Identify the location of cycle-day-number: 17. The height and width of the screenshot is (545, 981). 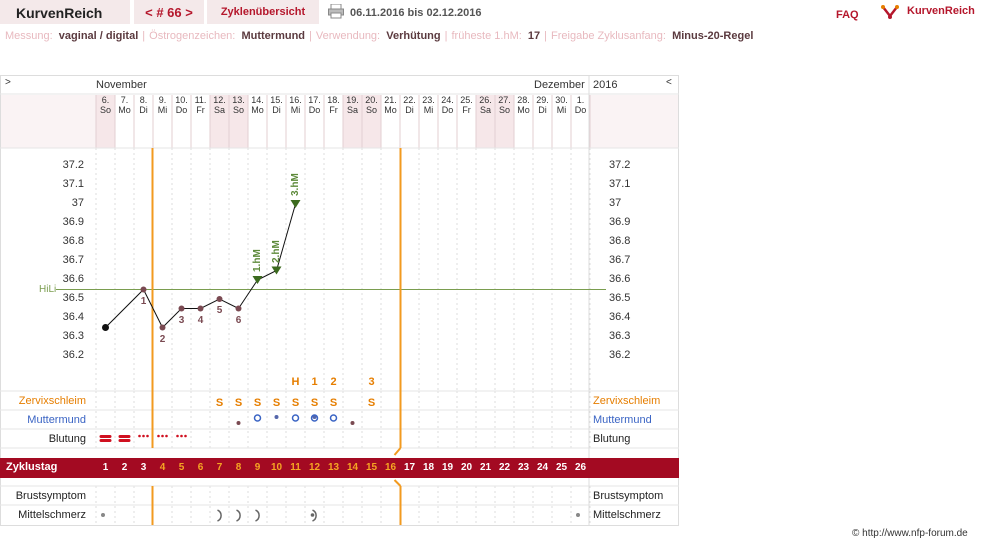
(409, 467).